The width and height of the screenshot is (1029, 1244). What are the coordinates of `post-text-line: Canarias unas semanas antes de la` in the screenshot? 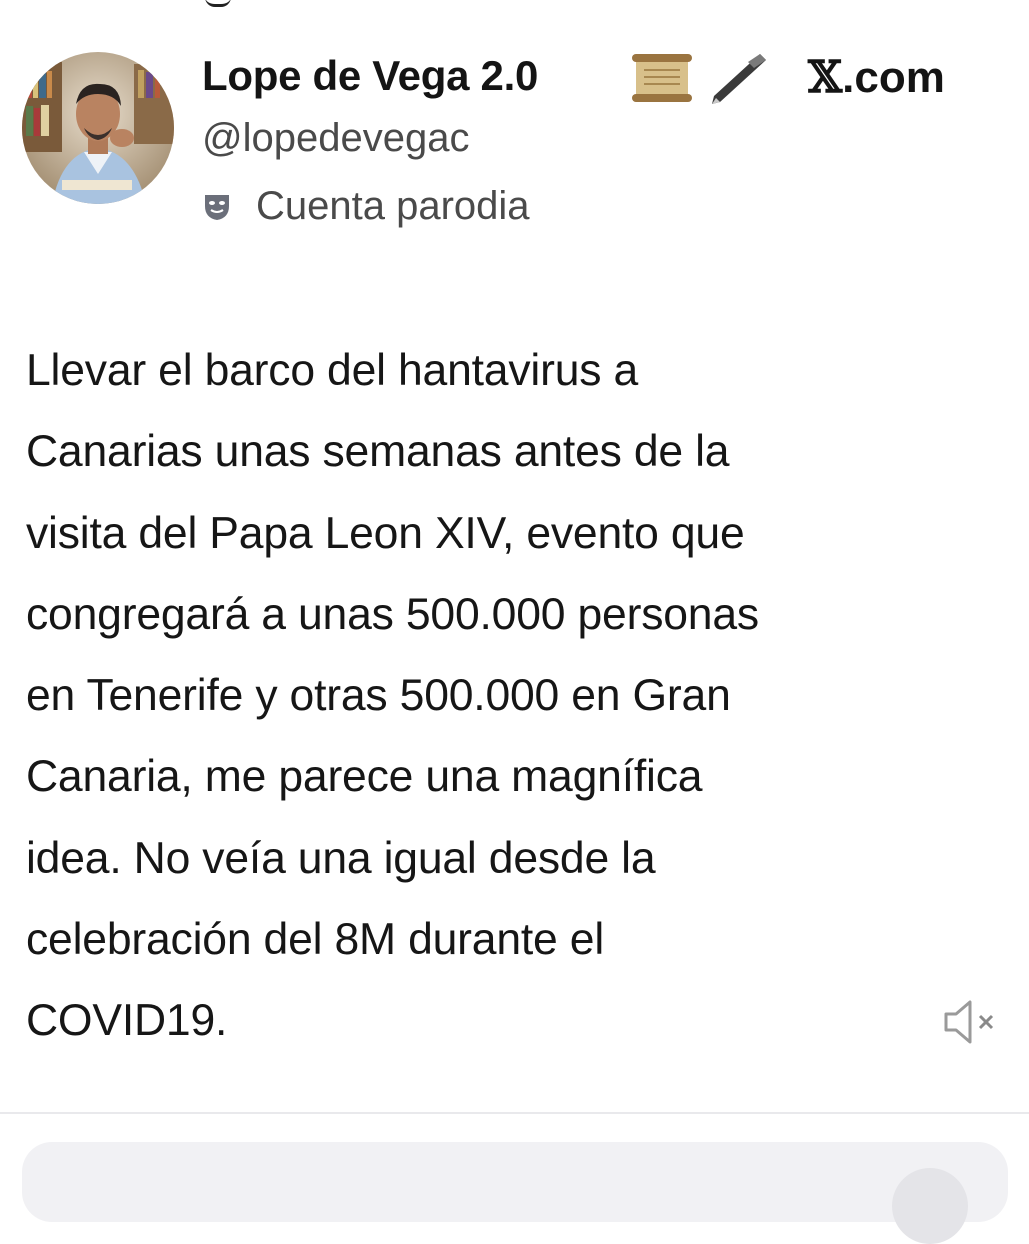 It's located at (378, 452).